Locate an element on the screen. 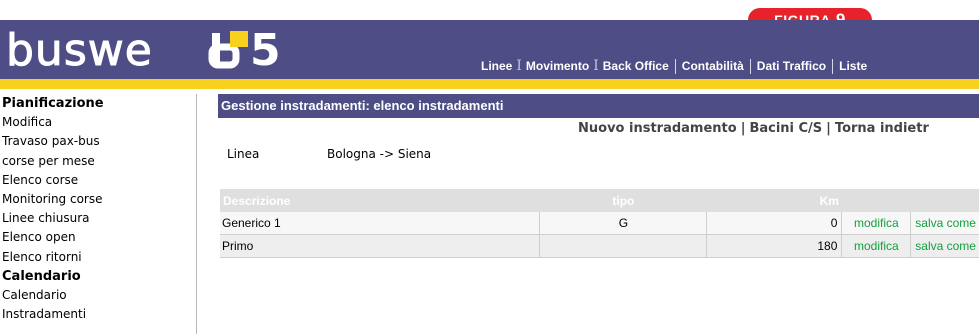 Image resolution: width=979 pixels, height=334 pixels. table-header-row: Descrizione tipo Km is located at coordinates (599, 200).